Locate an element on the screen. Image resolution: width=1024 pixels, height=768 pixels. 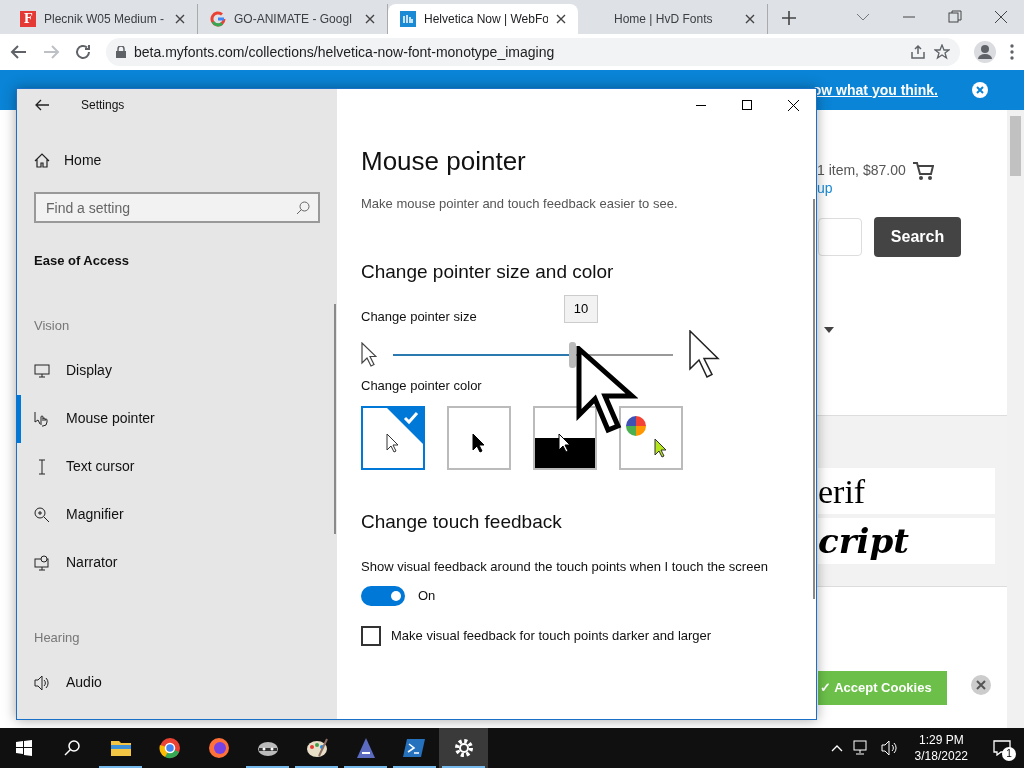
font-sample: erif is located at coordinates (906, 491).